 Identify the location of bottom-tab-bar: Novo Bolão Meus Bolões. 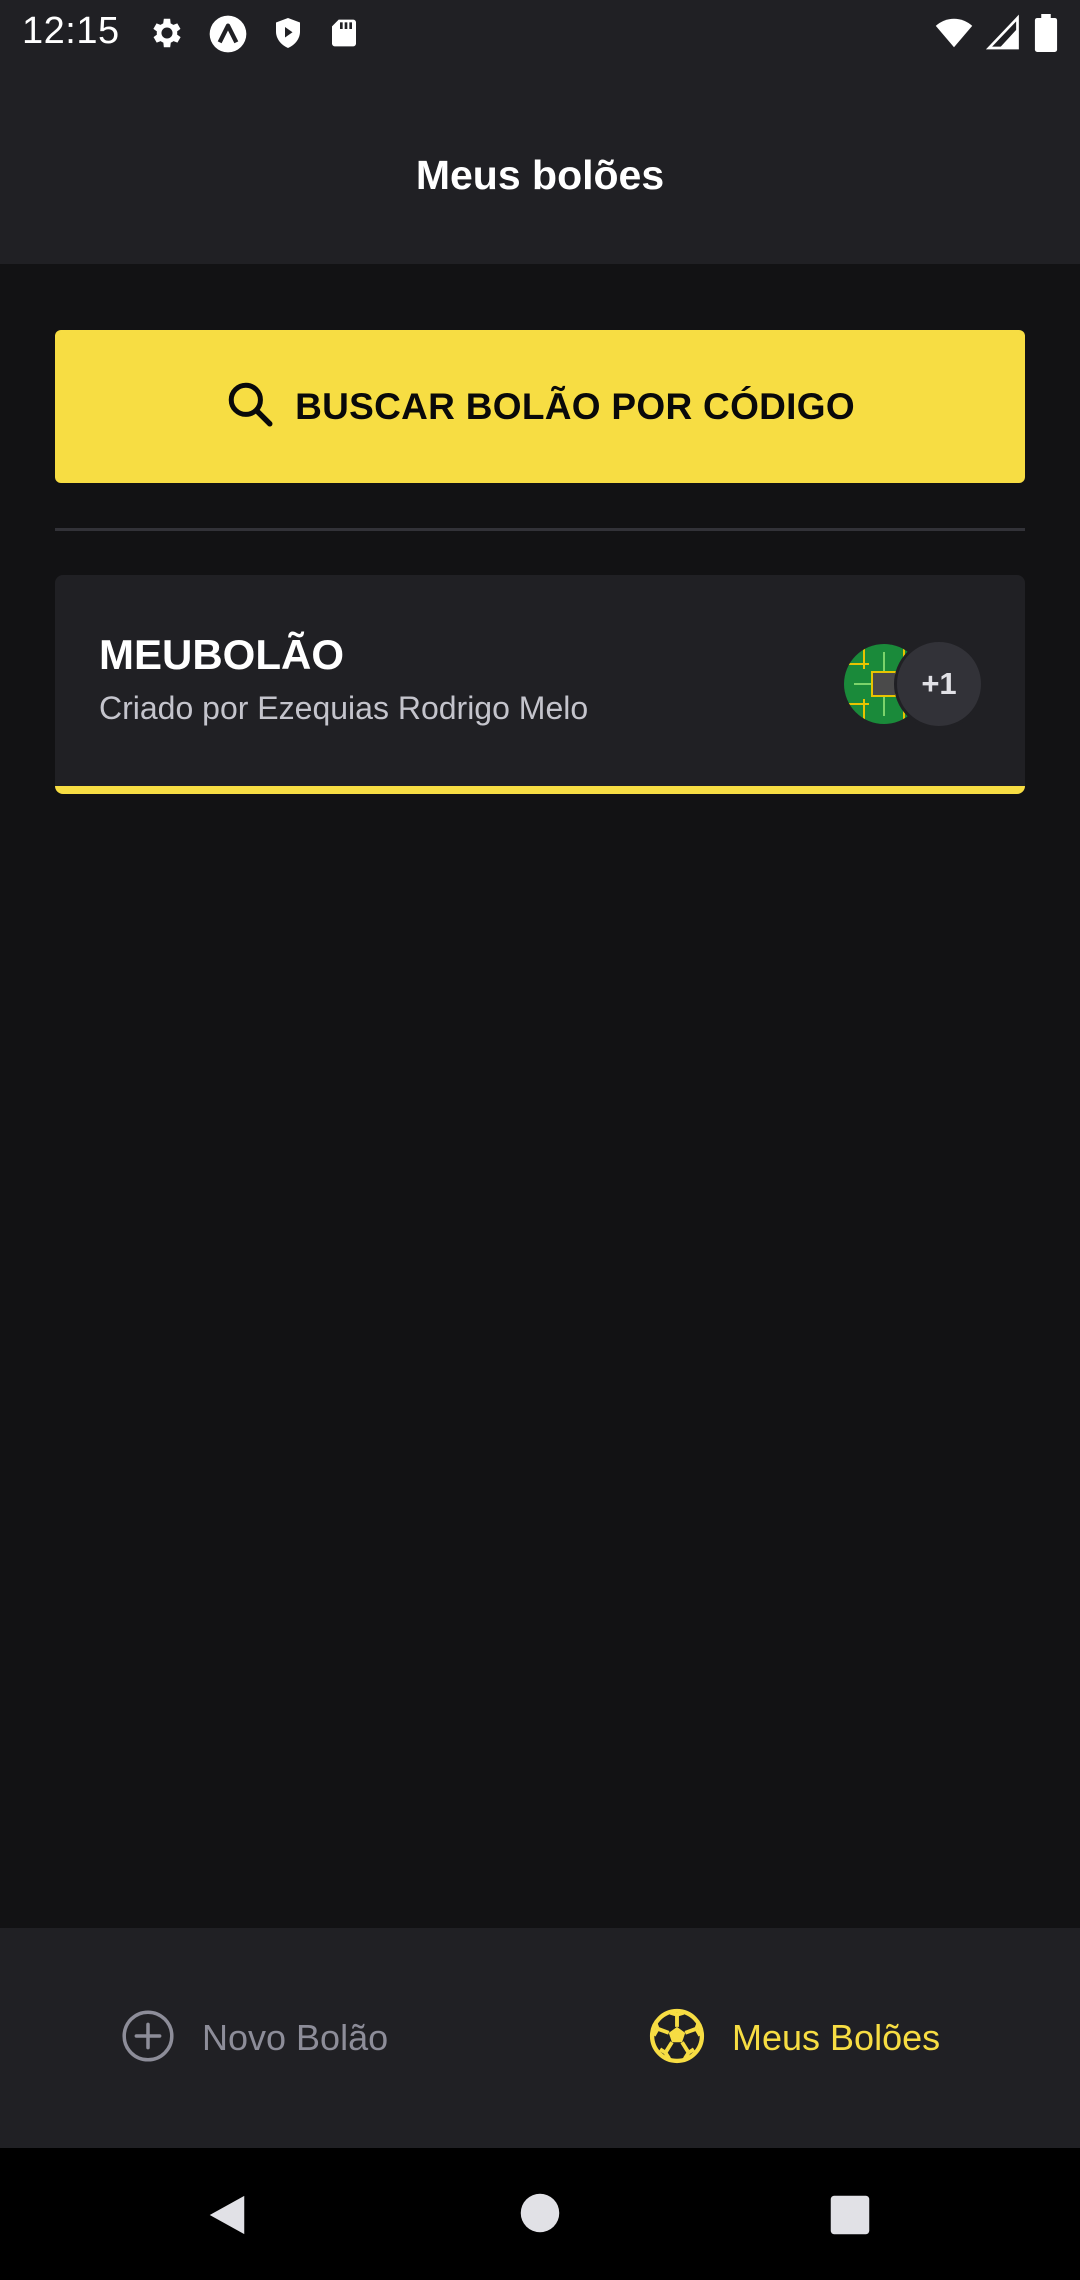
(540, 2038).